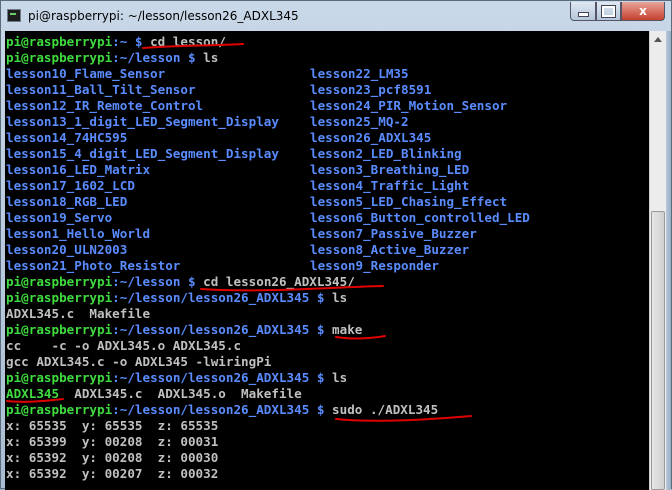 The width and height of the screenshot is (672, 490). I want to click on directory-entry: lesson2_LED_Blinking, so click(386, 153).